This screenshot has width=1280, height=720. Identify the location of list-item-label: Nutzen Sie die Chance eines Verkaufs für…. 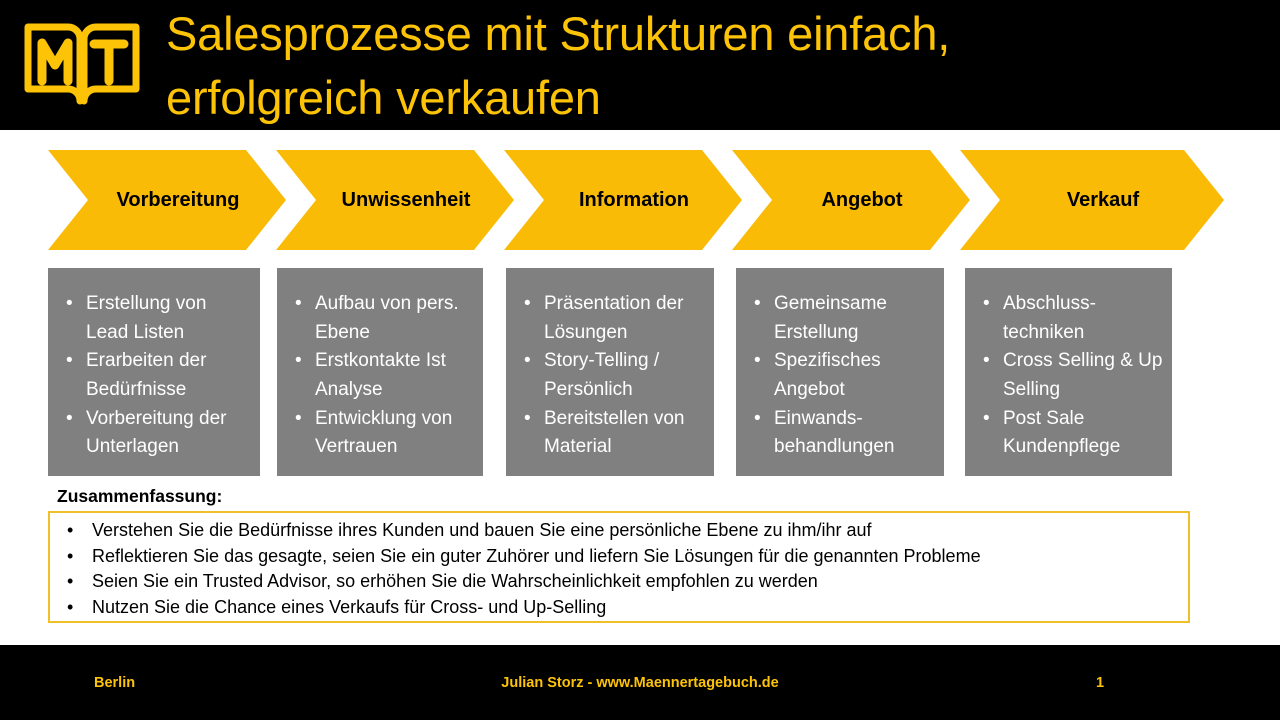
(349, 606).